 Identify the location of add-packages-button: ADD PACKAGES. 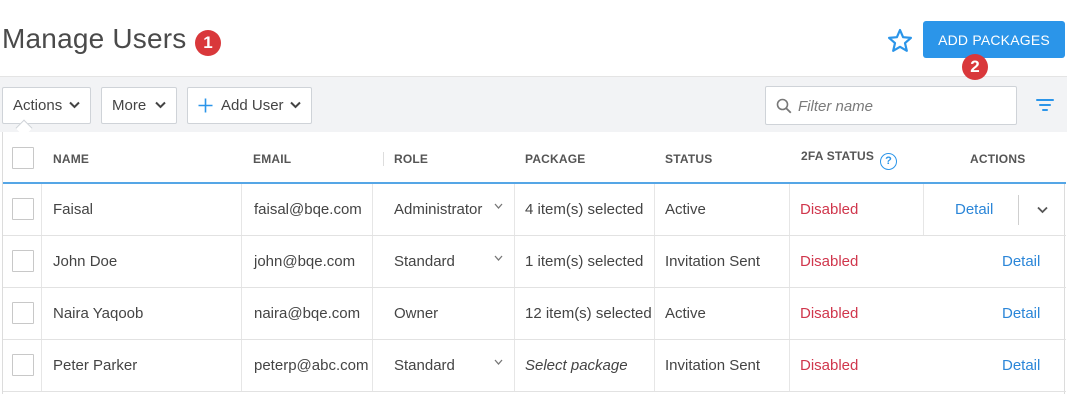
(994, 39).